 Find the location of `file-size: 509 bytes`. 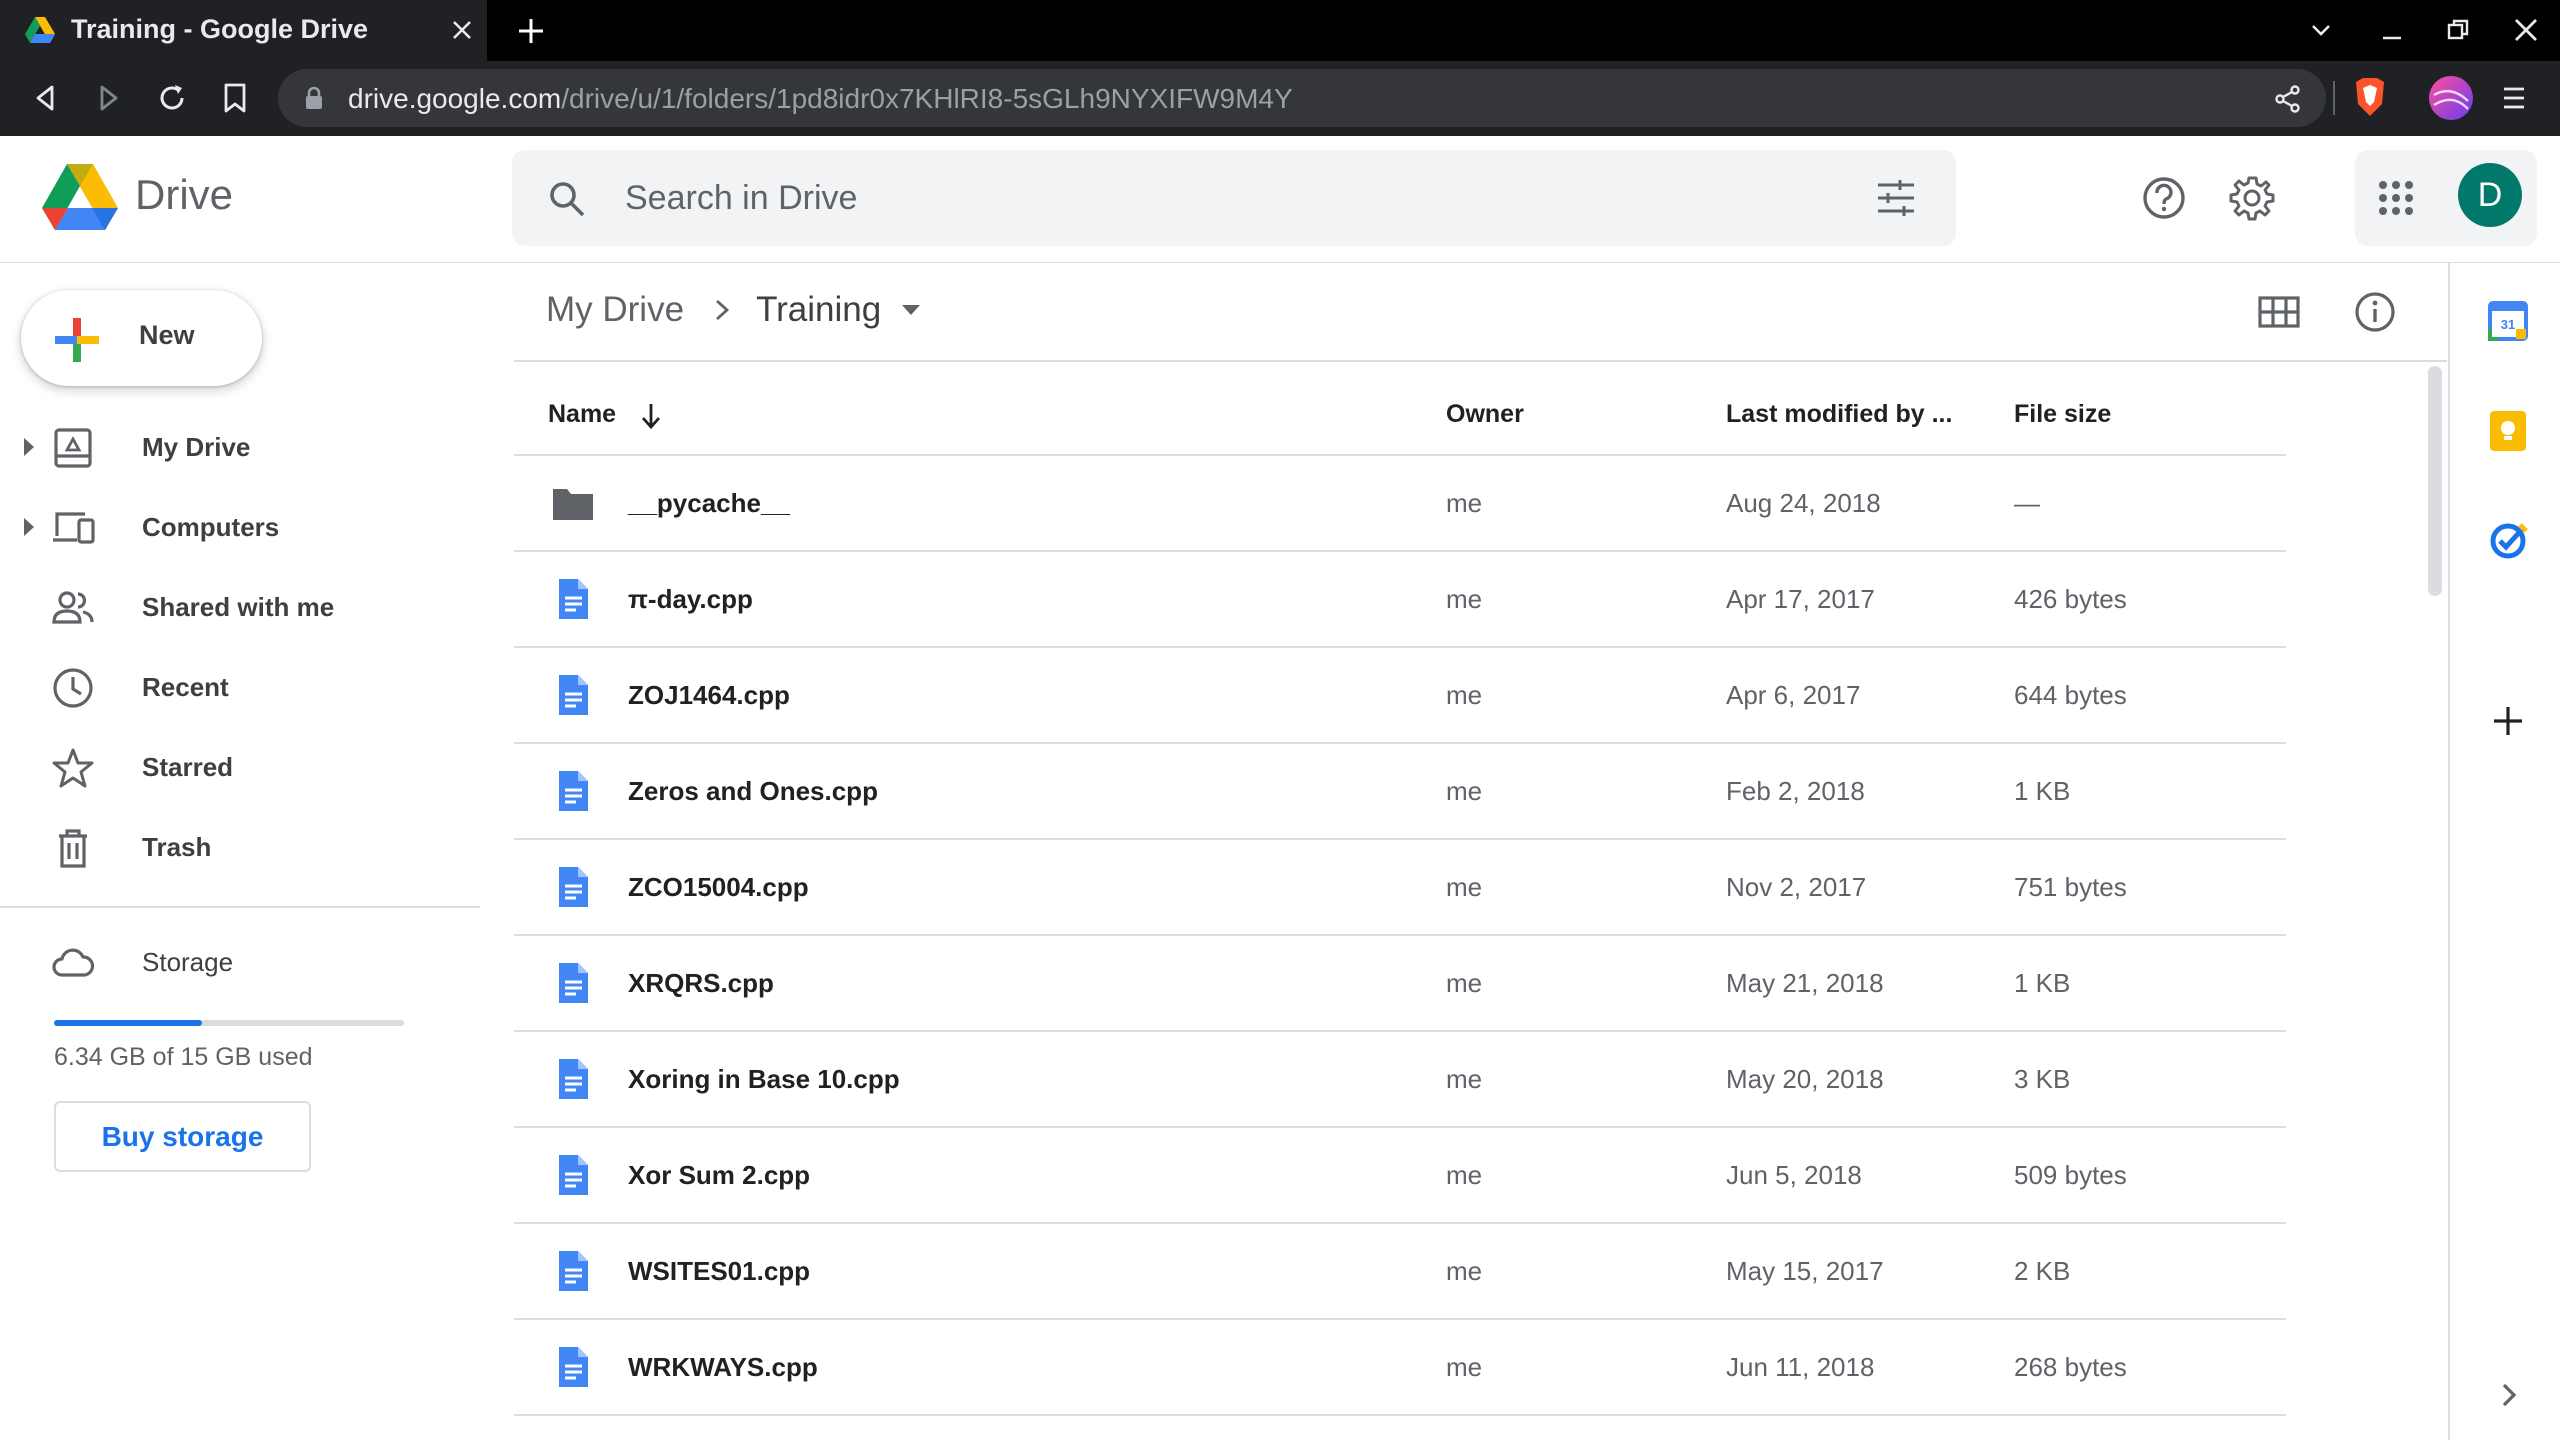

file-size: 509 bytes is located at coordinates (2070, 1175).